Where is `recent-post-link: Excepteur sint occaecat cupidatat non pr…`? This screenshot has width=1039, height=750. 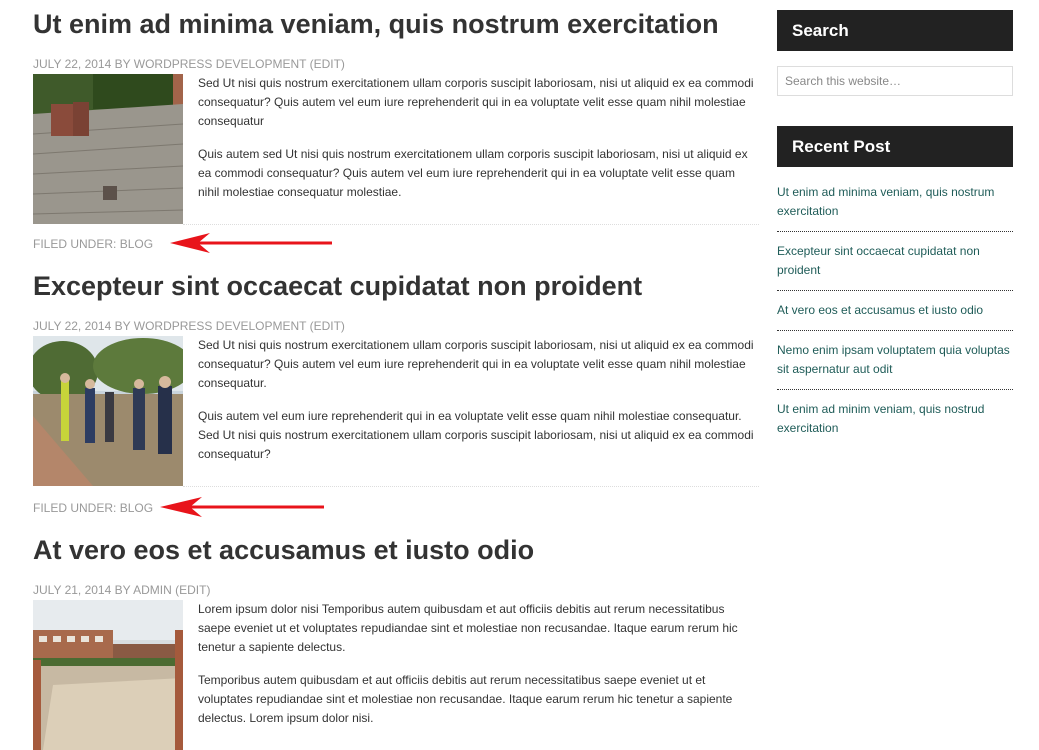 recent-post-link: Excepteur sint occaecat cupidatat non pr… is located at coordinates (878, 260).